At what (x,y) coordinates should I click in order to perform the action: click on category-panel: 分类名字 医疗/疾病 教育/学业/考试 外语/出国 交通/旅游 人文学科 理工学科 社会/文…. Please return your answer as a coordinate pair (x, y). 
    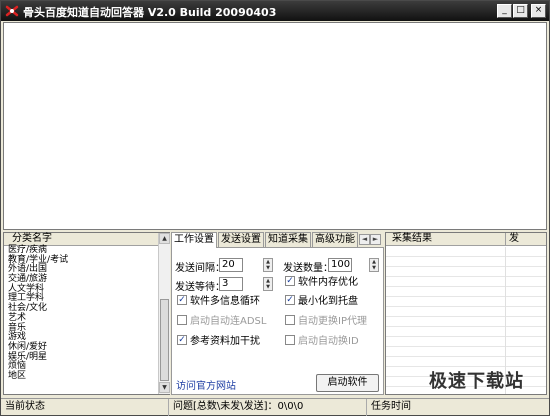
    Looking at the image, I should click on (86, 313).